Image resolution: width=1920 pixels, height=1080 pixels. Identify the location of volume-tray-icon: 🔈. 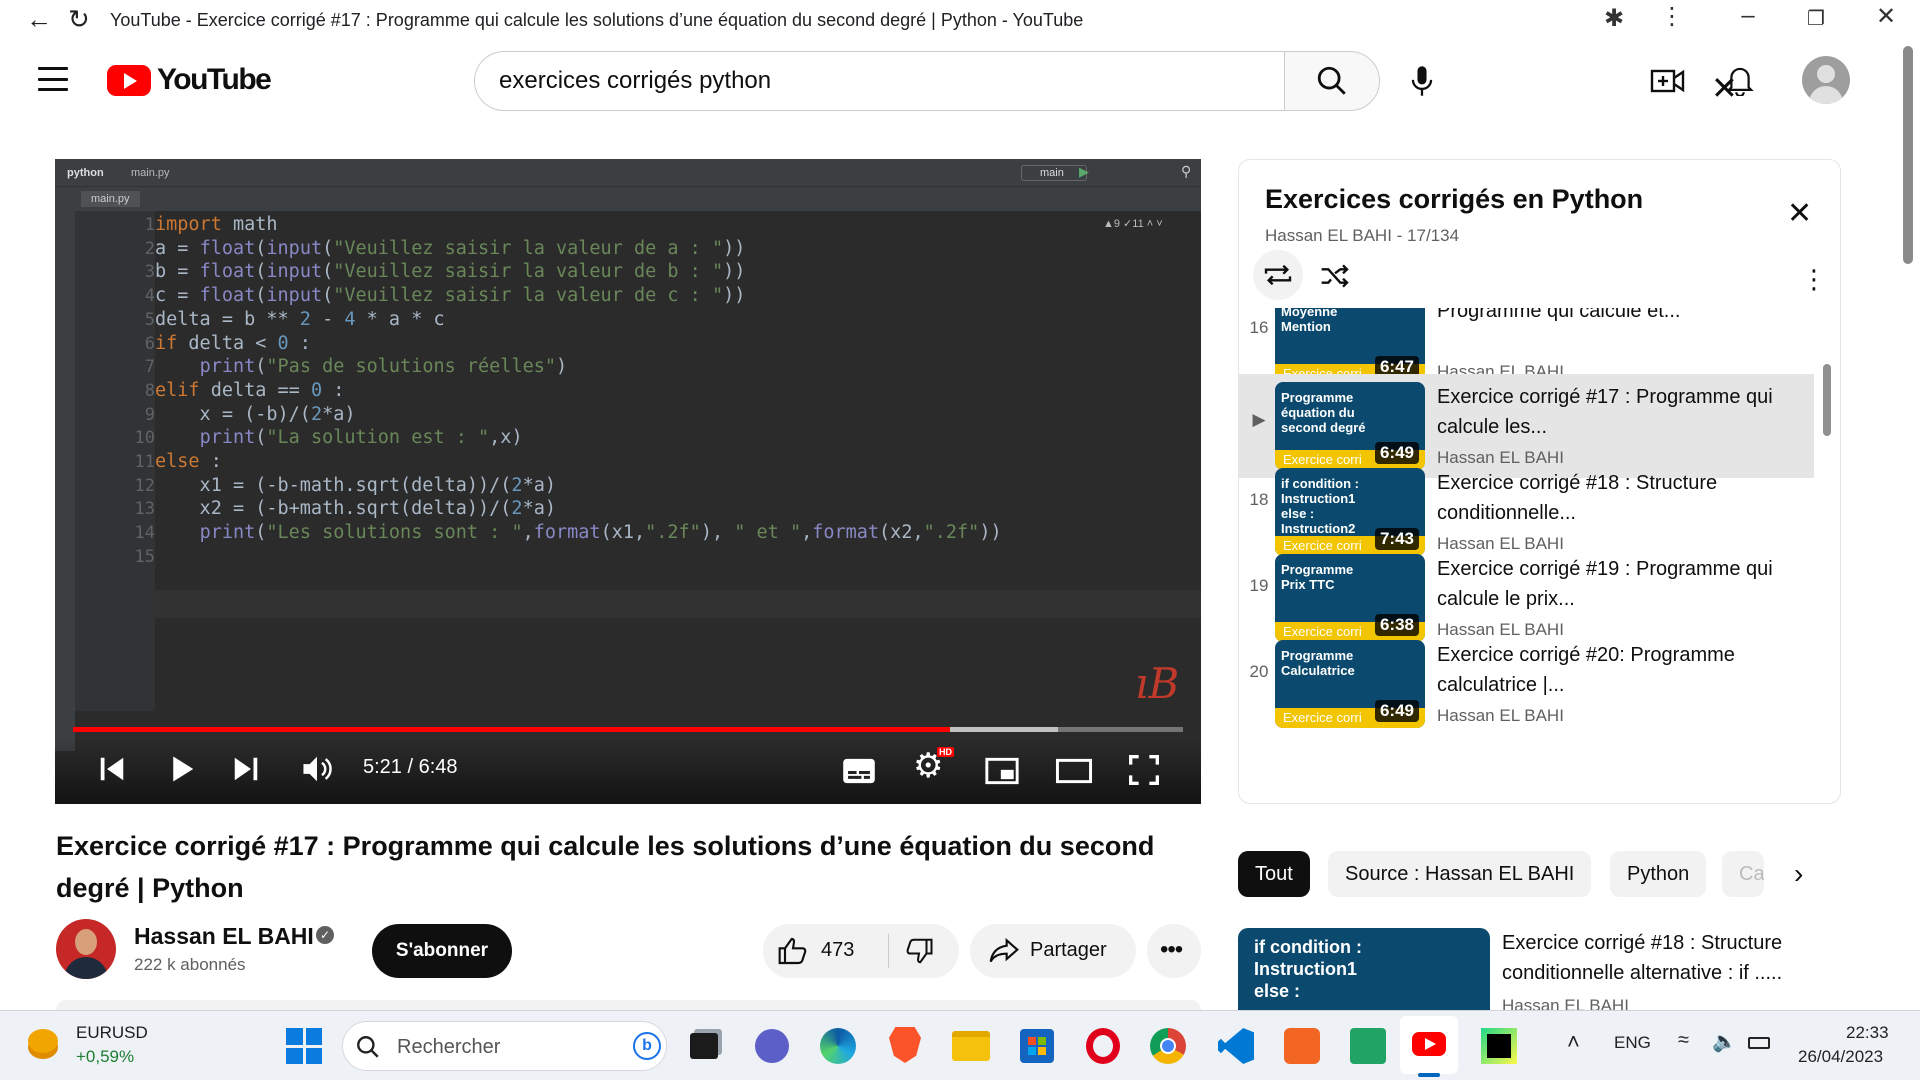
(1724, 1041).